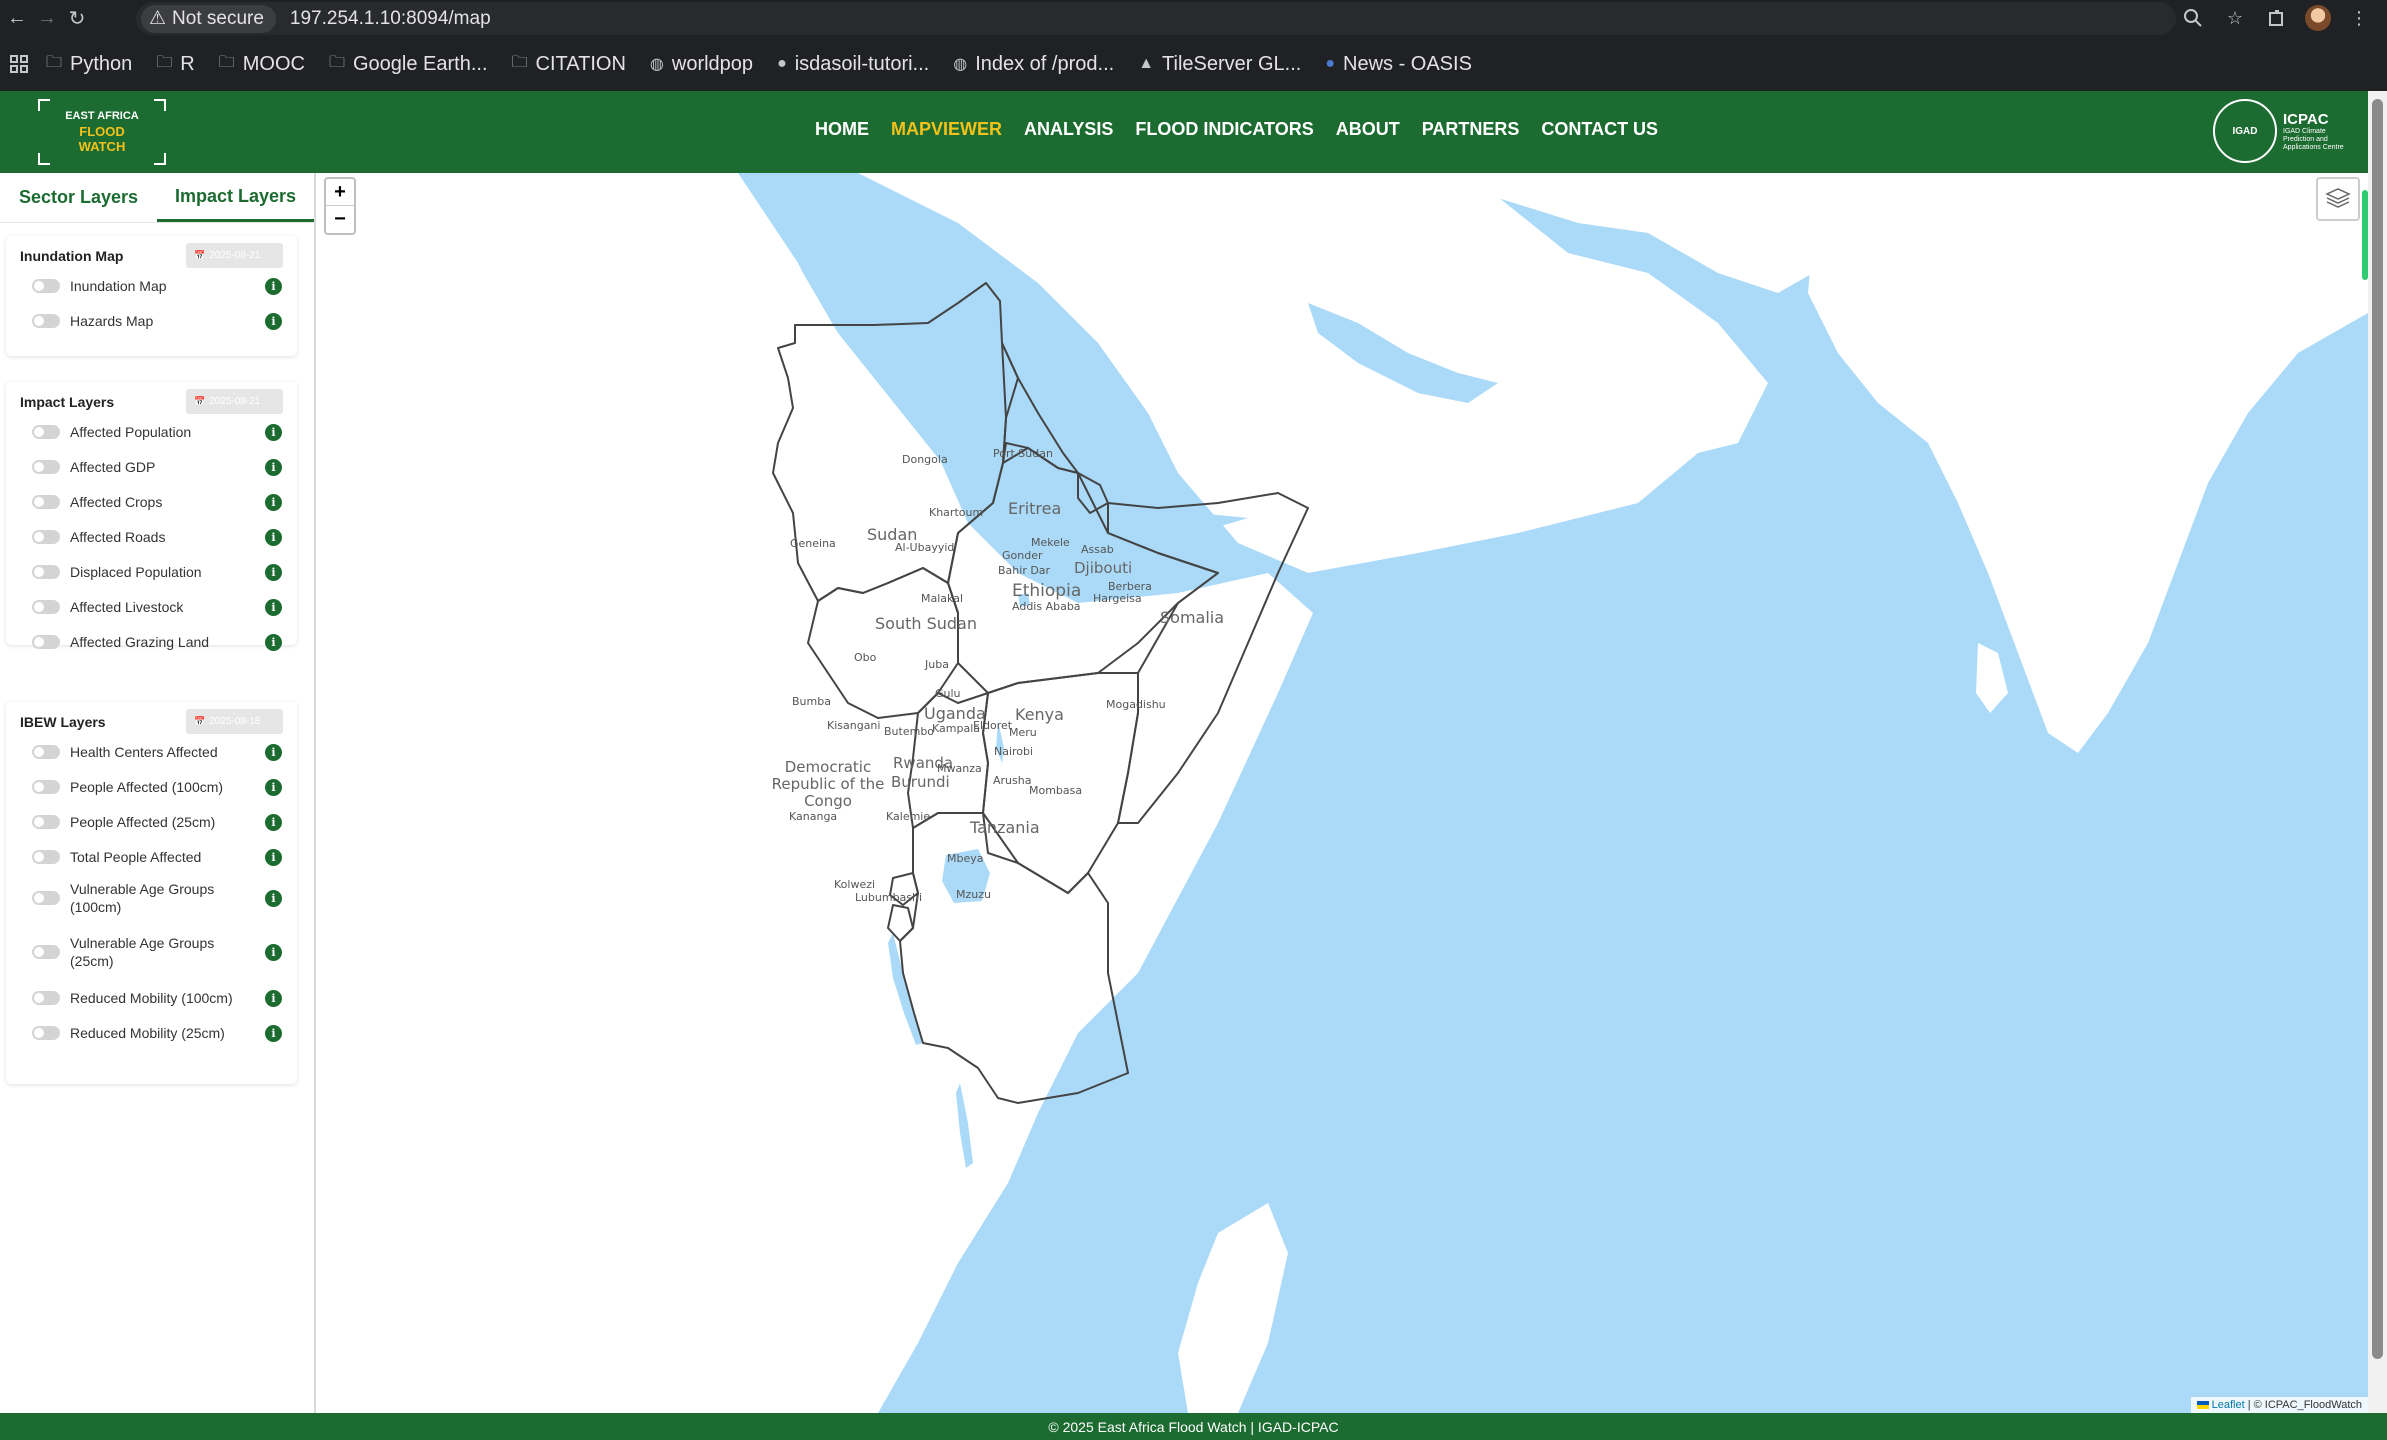  What do you see at coordinates (102, 132) in the screenshot?
I see `flood-watch-logo: EAST AFRICA FLOOD WATCH` at bounding box center [102, 132].